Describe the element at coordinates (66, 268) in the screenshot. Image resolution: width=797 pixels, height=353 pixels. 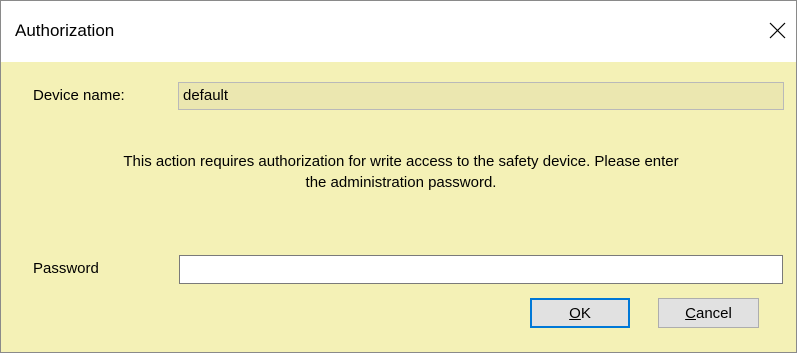
I see `password-label: Password` at that location.